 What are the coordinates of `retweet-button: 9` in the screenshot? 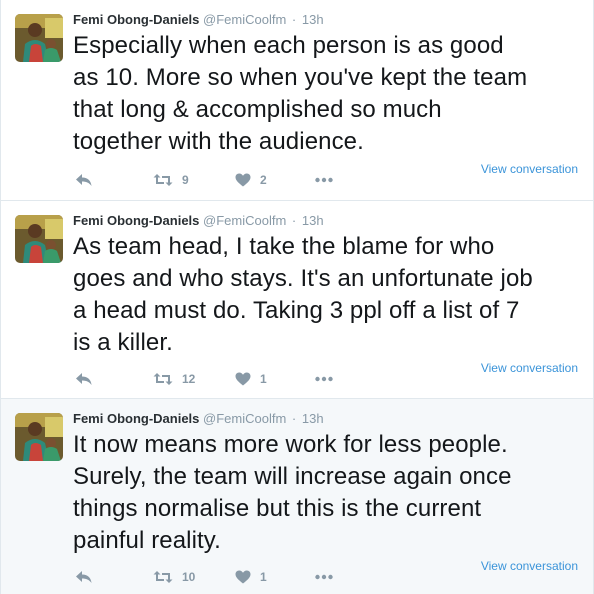 It's located at (171, 180).